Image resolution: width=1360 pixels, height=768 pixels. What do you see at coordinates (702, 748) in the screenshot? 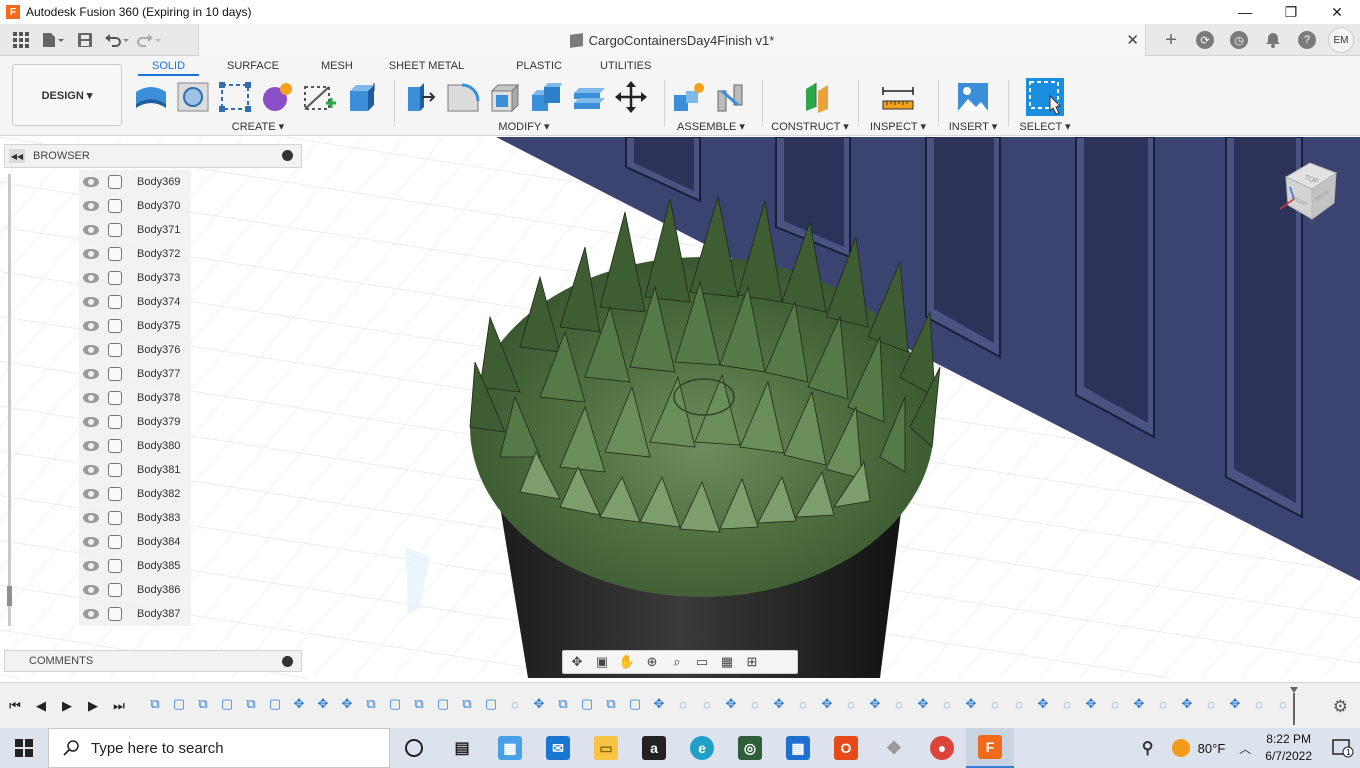
I see `edge-browser-icon: e` at bounding box center [702, 748].